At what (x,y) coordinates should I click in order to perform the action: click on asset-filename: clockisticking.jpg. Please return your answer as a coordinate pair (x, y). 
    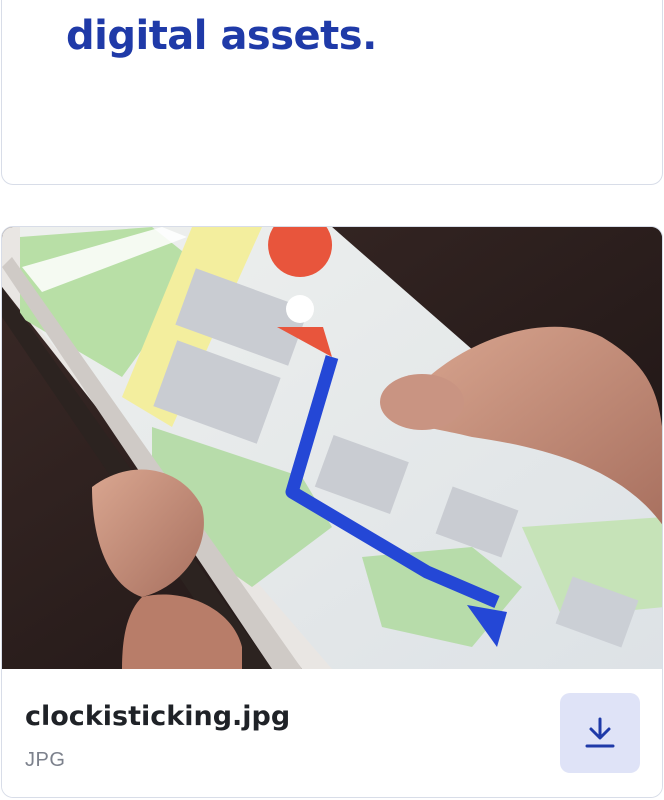
    Looking at the image, I should click on (157, 716).